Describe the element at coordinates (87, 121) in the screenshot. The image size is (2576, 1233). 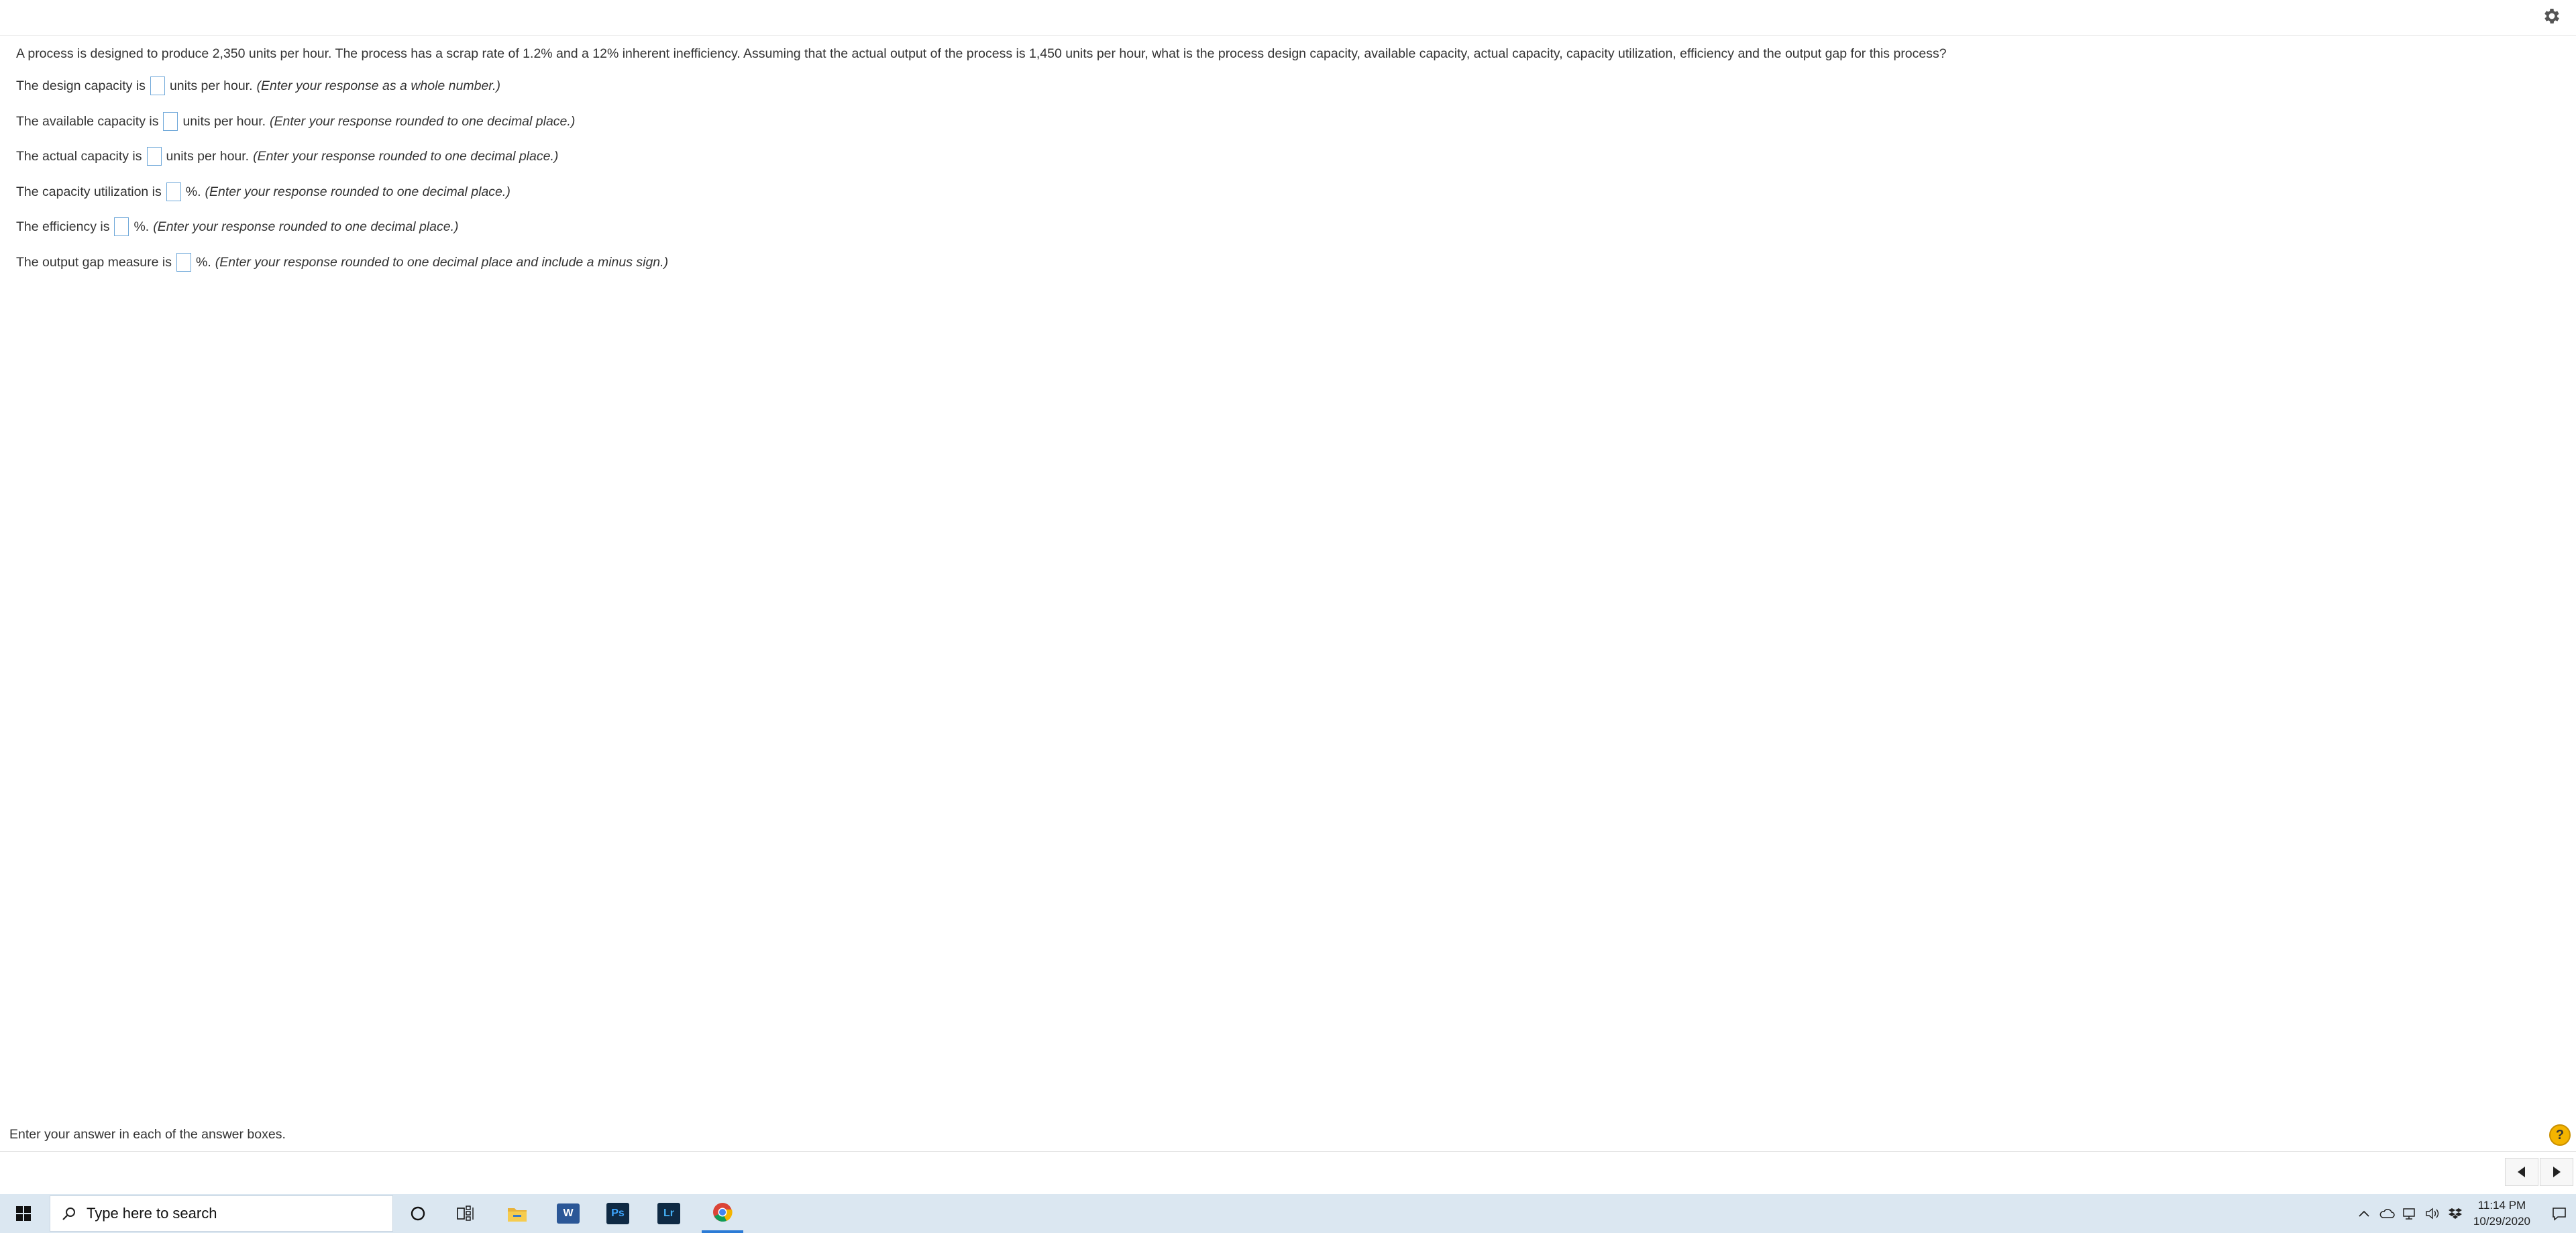
I see `row-prefix: The available capacity is` at that location.